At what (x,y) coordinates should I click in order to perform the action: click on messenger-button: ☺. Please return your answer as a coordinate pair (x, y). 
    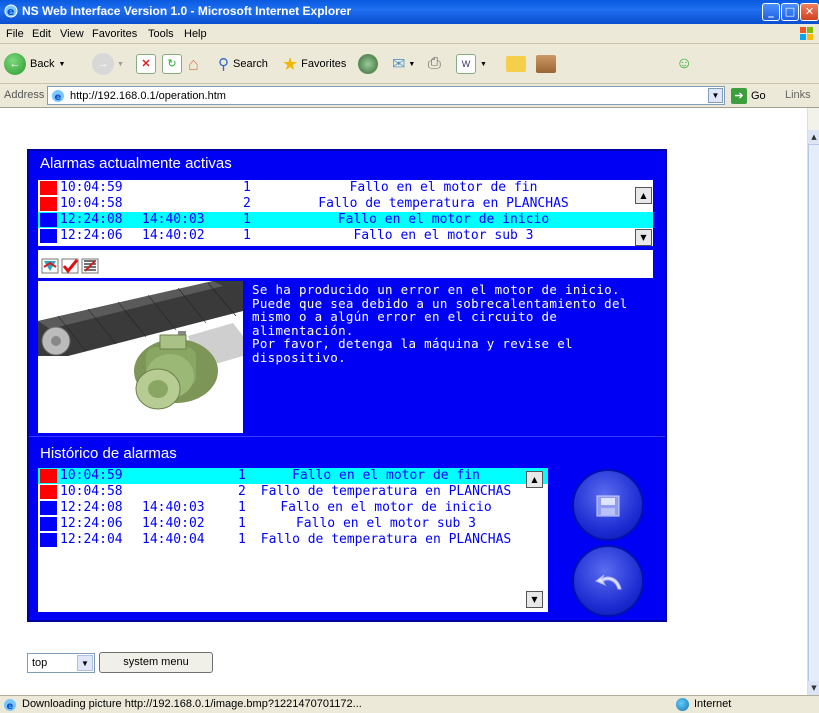
    Looking at the image, I should click on (684, 64).